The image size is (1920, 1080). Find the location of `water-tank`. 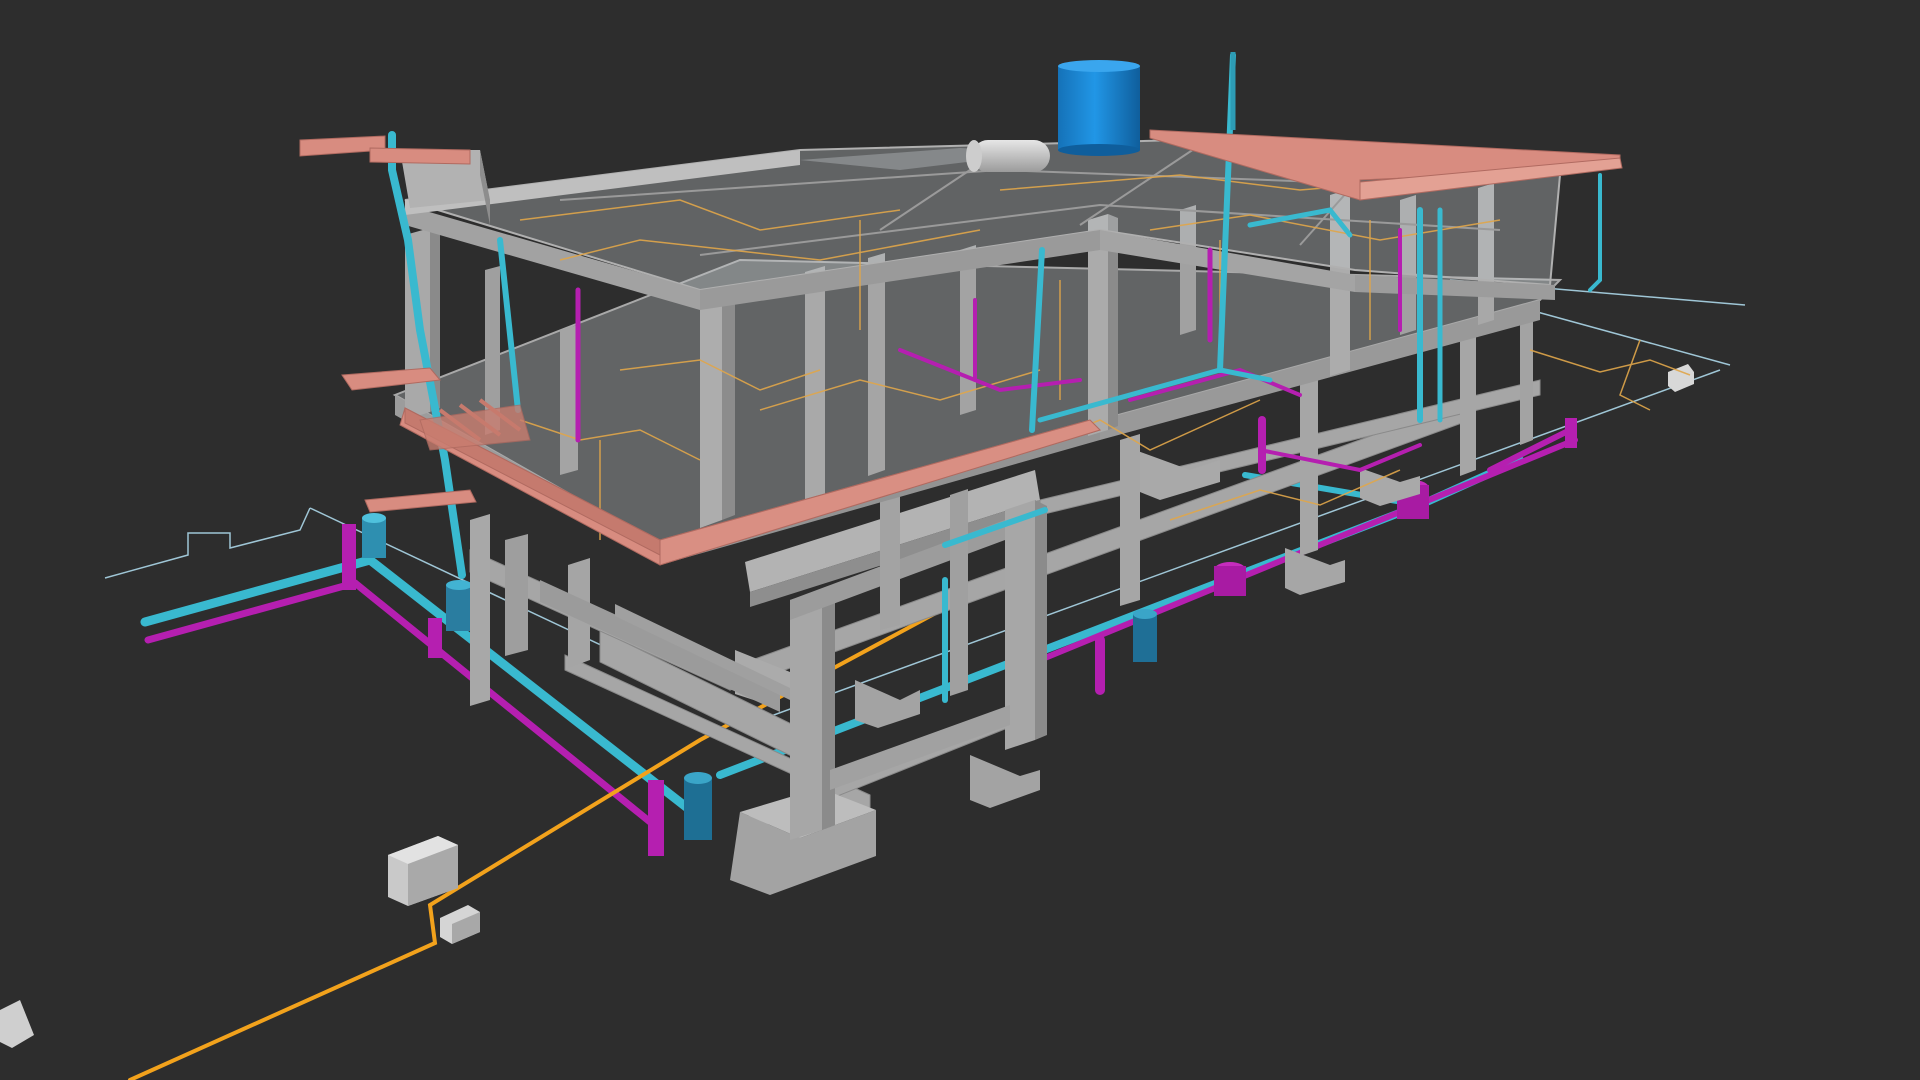

water-tank is located at coordinates (1099, 108).